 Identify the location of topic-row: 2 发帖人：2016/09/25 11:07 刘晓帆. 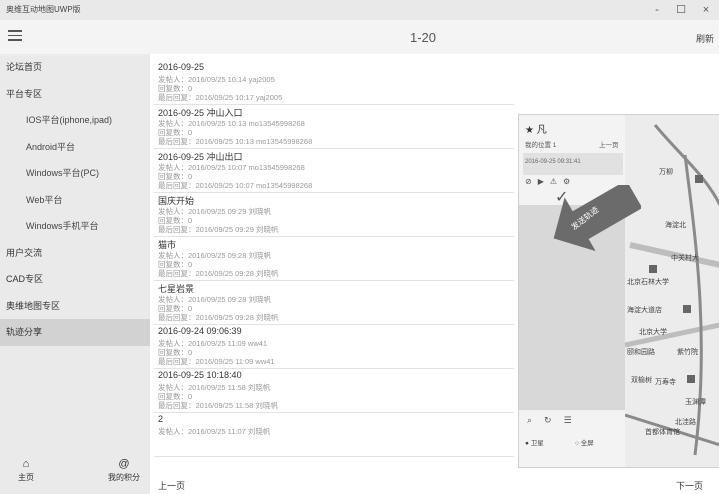
(334, 434).